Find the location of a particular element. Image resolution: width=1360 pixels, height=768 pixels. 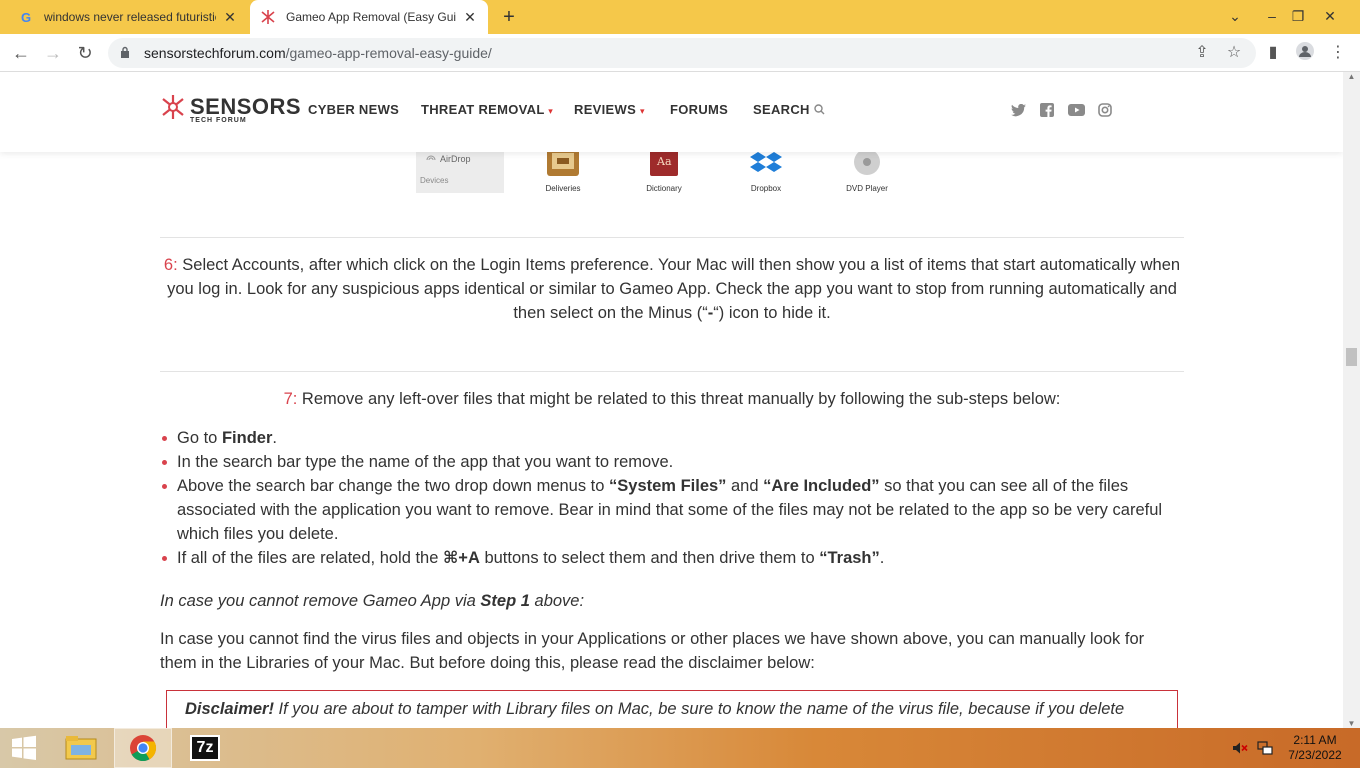

network-icon is located at coordinates (1265, 748).